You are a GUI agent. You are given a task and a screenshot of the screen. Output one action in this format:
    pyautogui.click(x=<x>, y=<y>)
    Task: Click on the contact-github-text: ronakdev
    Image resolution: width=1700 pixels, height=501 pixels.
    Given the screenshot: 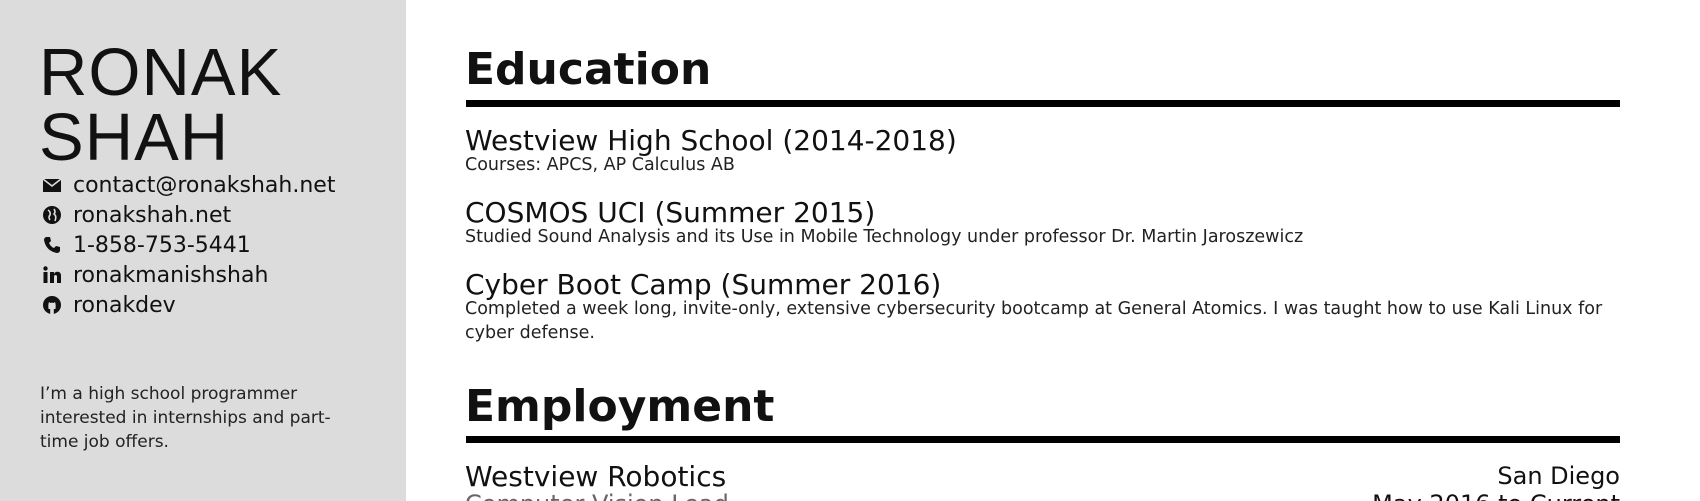 What is the action you would take?
    pyautogui.click(x=124, y=305)
    